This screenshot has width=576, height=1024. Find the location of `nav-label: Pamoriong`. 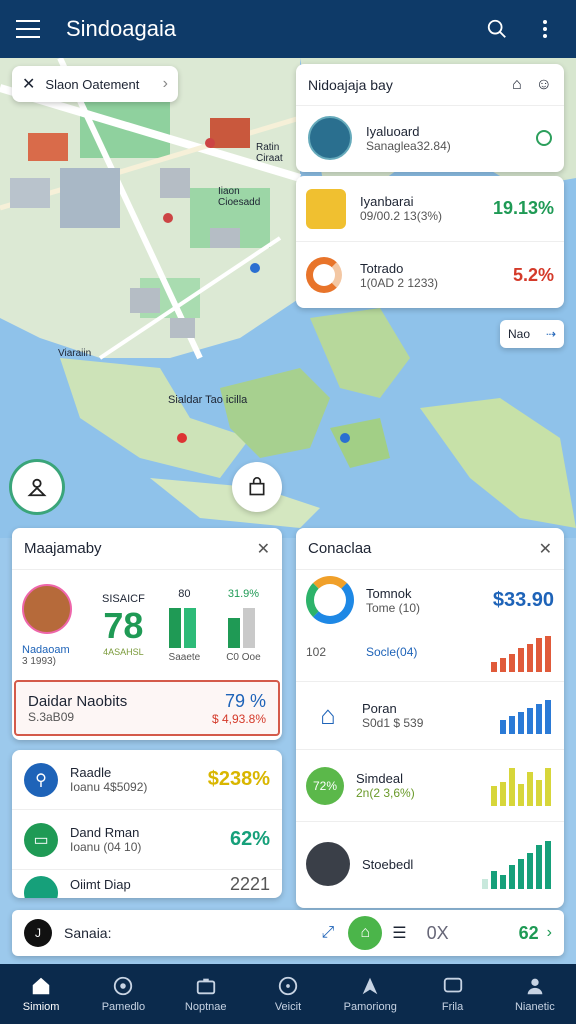

nav-label: Pamoriong is located at coordinates (370, 1007).